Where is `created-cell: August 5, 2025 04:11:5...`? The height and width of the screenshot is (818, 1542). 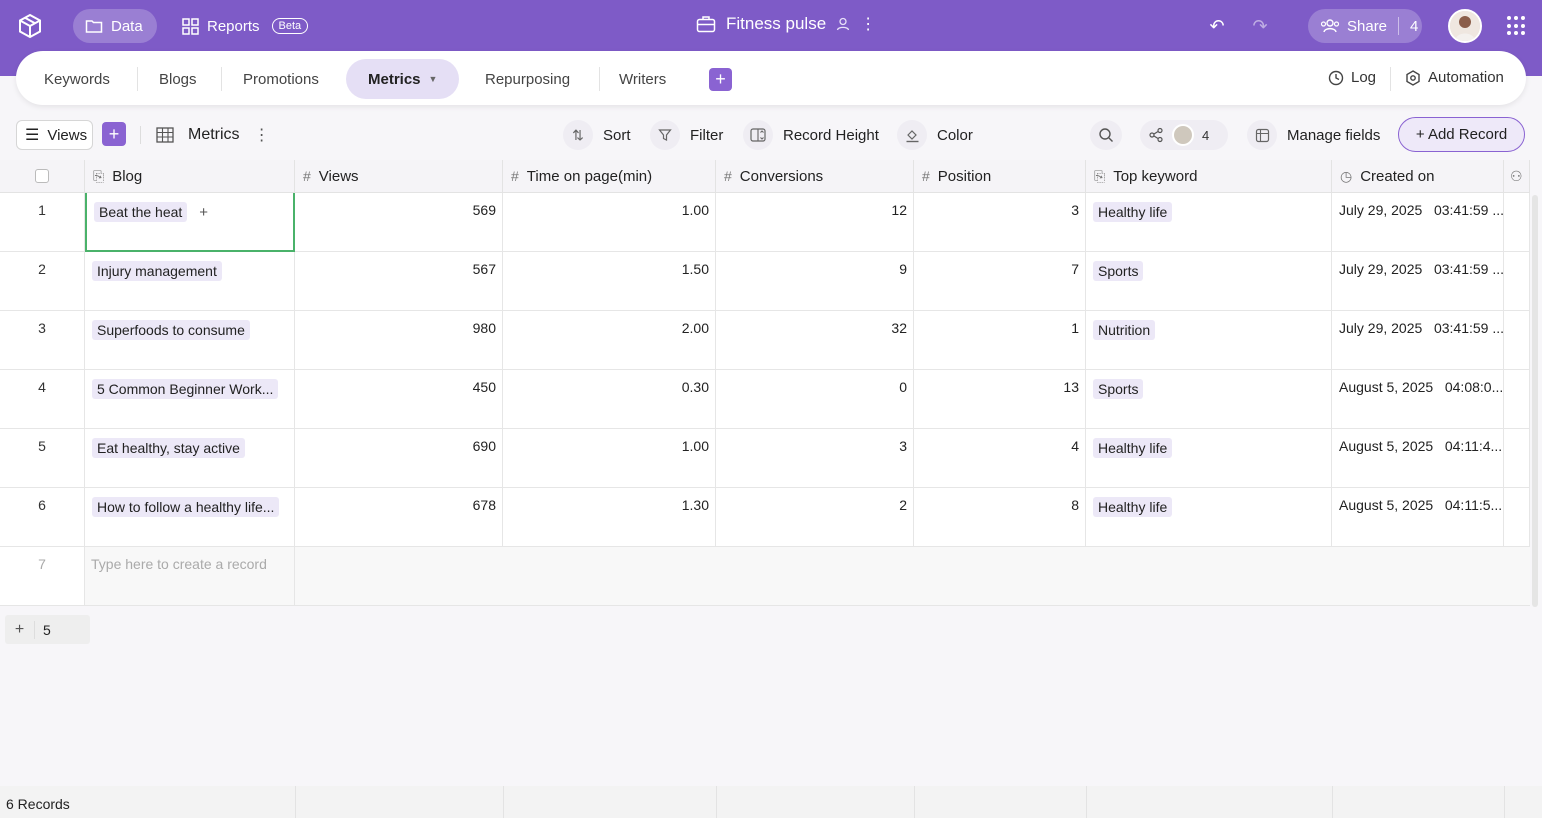 created-cell: August 5, 2025 04:11:5... is located at coordinates (1418, 517).